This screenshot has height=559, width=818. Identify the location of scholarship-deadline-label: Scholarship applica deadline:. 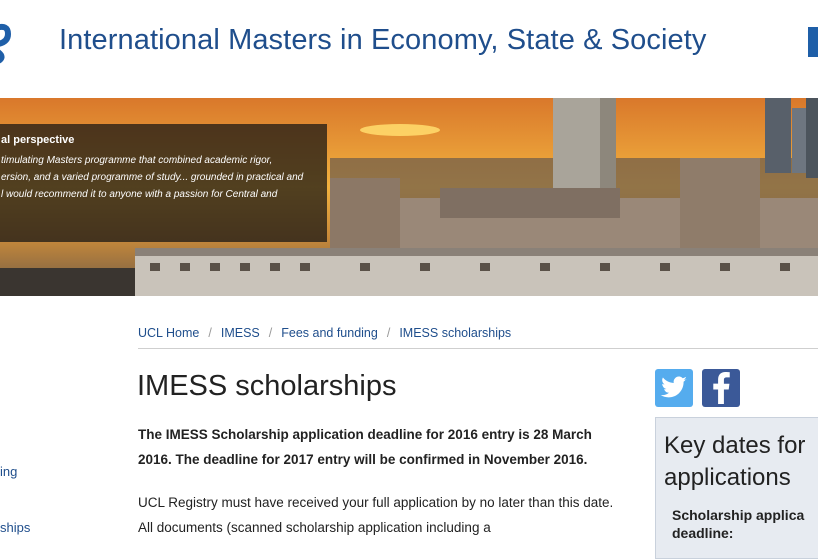
(738, 524).